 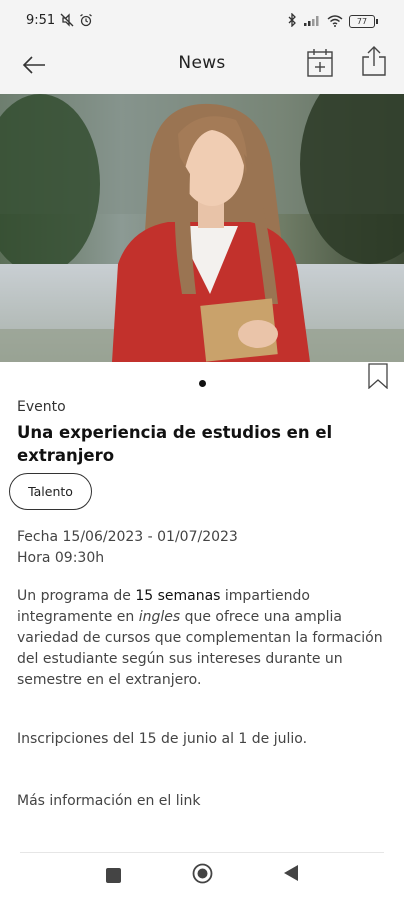 What do you see at coordinates (312, 21) in the screenshot?
I see `signal-icon` at bounding box center [312, 21].